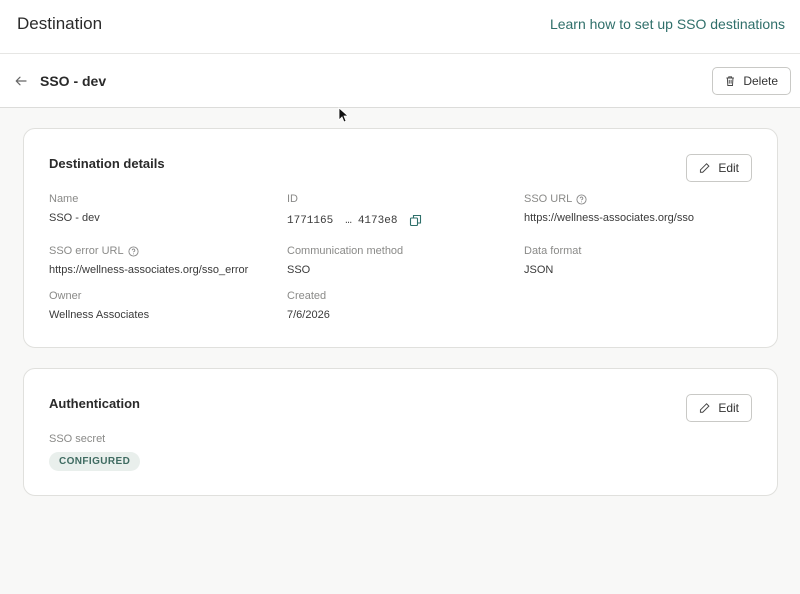 Image resolution: width=800 pixels, height=594 pixels. I want to click on sso-secret-field: SSO secret CONFIGURED, so click(95, 451).